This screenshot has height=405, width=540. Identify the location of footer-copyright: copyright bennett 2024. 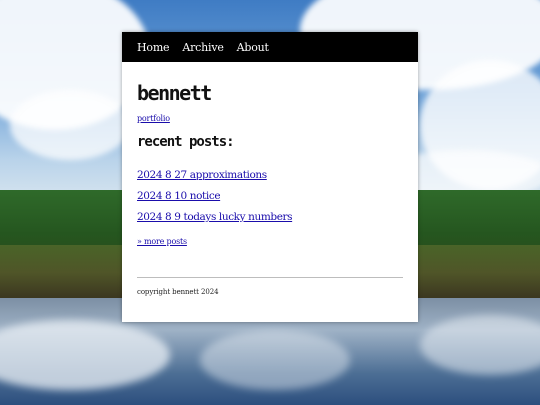
(178, 292).